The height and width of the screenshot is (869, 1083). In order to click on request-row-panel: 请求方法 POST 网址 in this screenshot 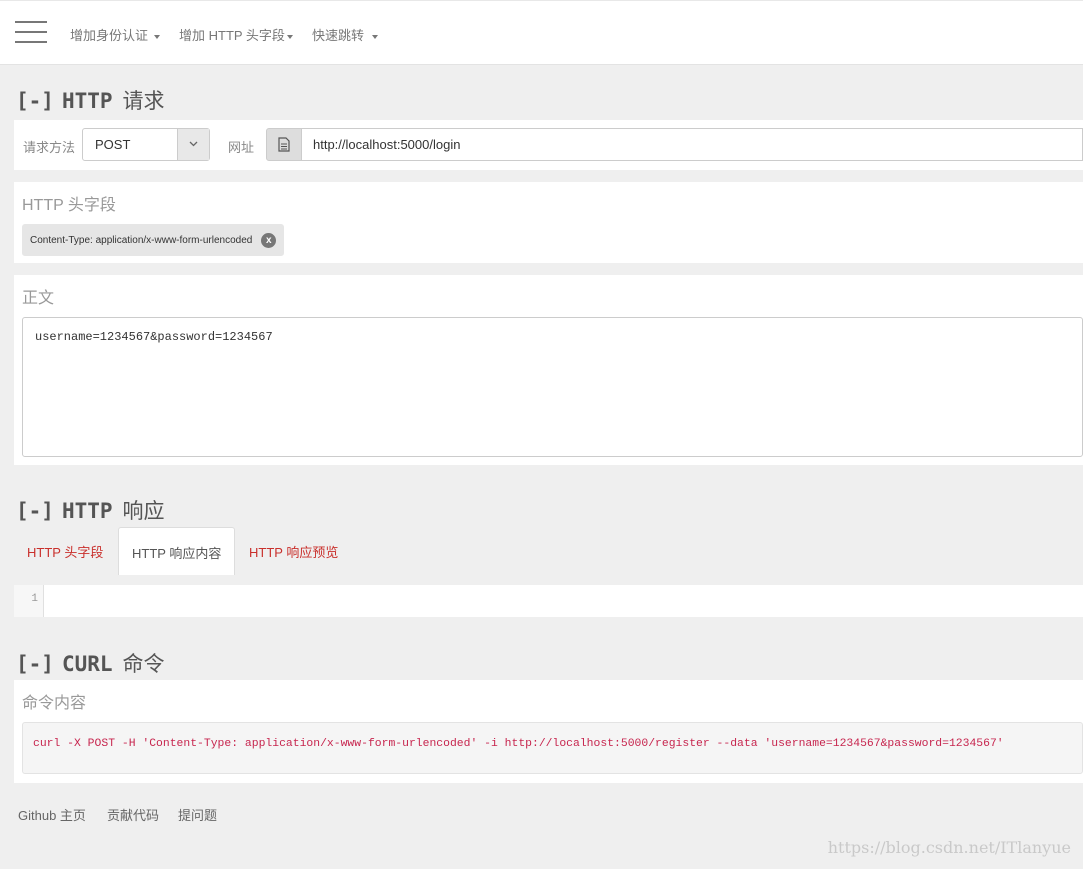, I will do `click(548, 145)`.